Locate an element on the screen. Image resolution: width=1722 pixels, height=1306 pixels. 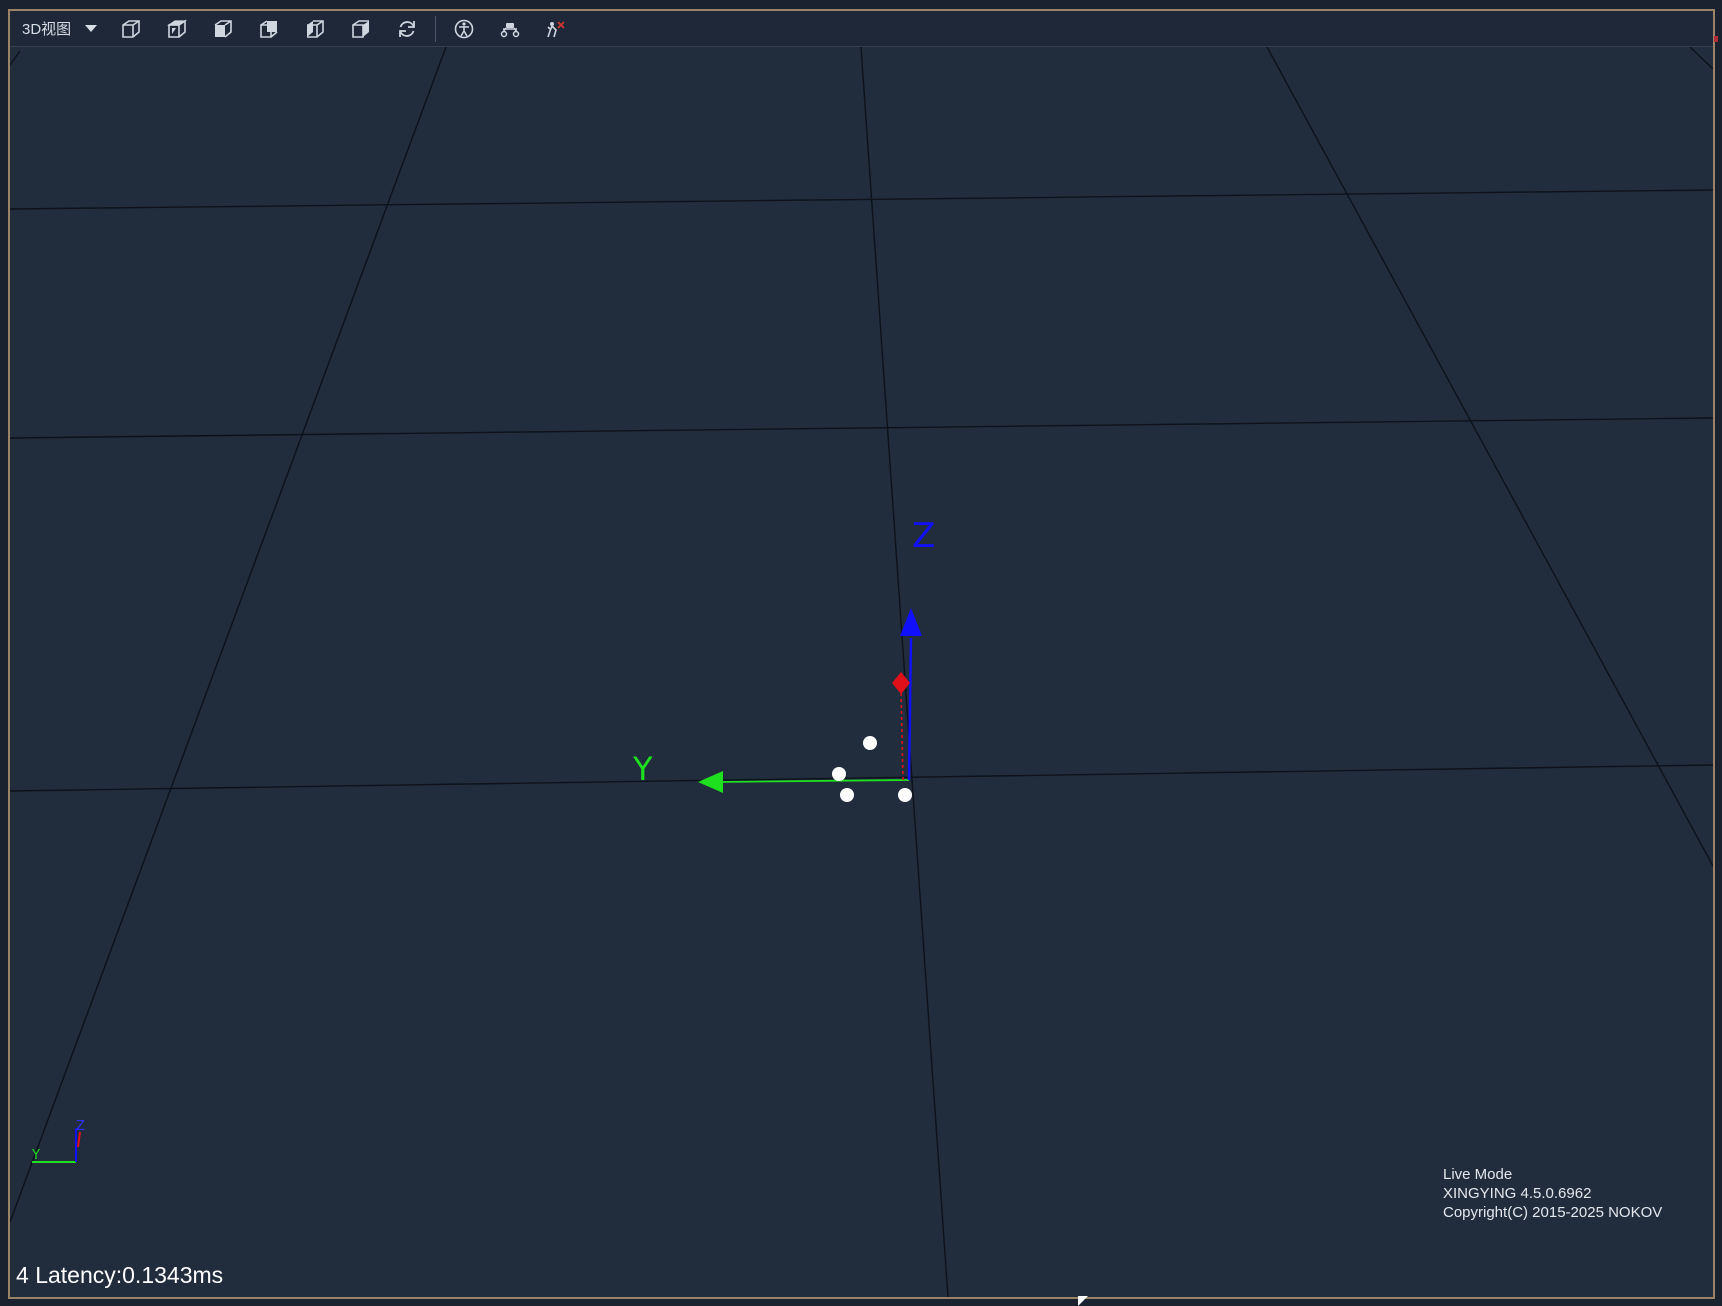
version-label: XINGYING 4.5.0.6962 is located at coordinates (1517, 1193).